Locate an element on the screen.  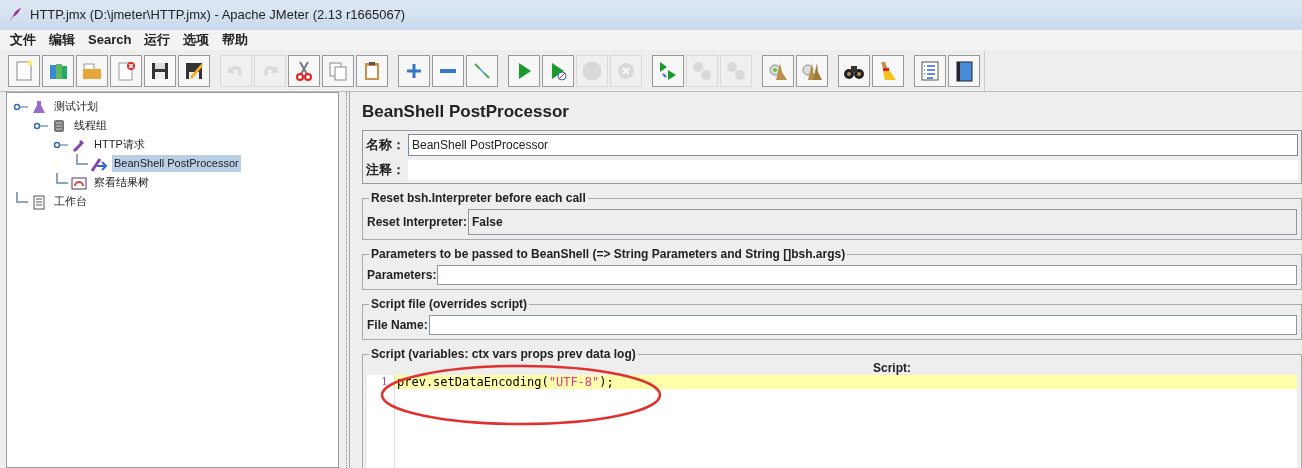
tree-item: 察看结果树 is located at coordinates (121, 182).